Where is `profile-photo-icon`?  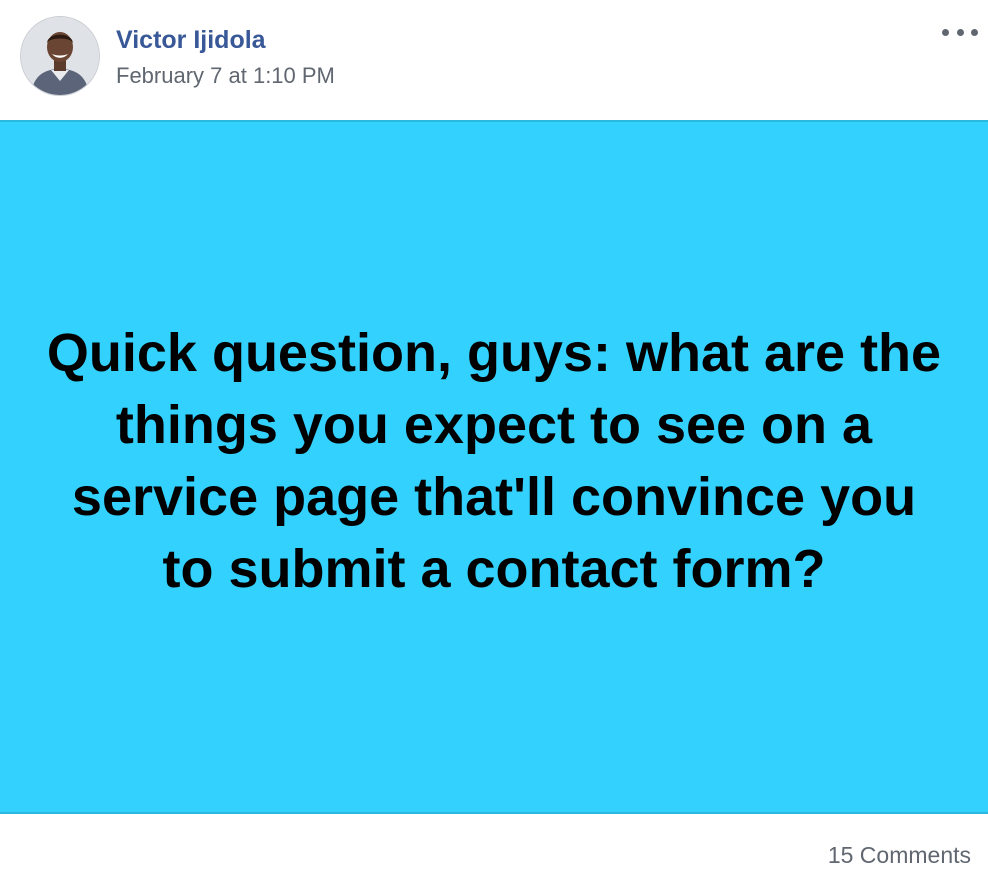
profile-photo-icon is located at coordinates (60, 56).